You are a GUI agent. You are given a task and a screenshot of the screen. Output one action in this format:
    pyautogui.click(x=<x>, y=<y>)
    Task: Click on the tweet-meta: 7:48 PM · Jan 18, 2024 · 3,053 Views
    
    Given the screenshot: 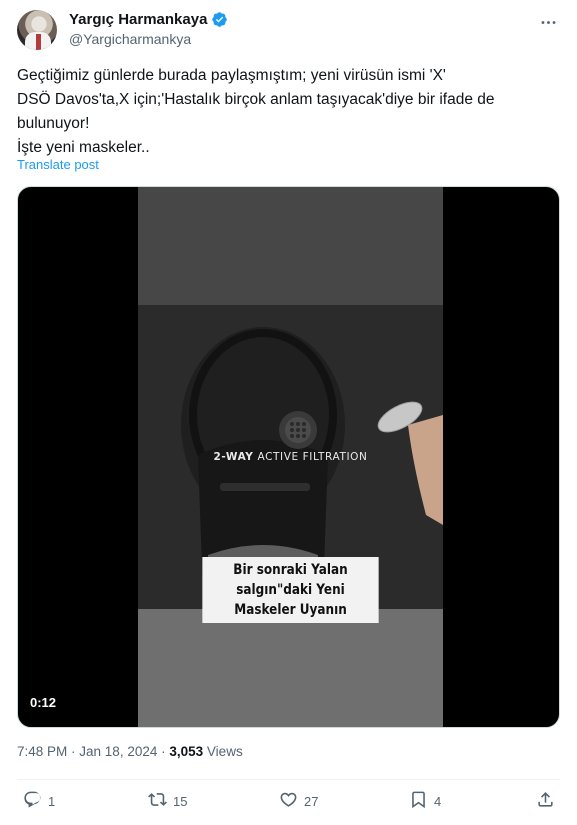 What is the action you would take?
    pyautogui.click(x=130, y=751)
    